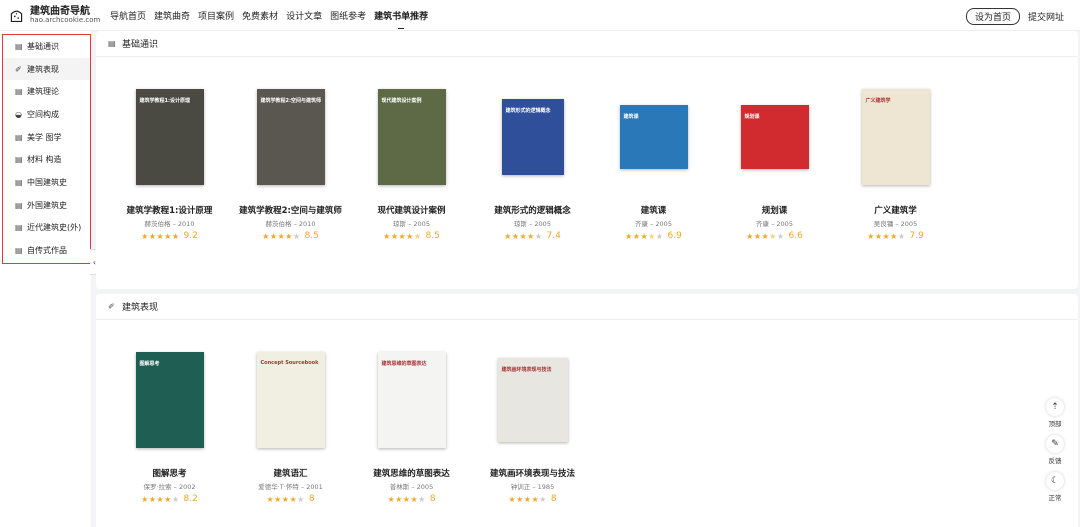  I want to click on book-cover: 建筑学教程1:设计原理, so click(169, 137).